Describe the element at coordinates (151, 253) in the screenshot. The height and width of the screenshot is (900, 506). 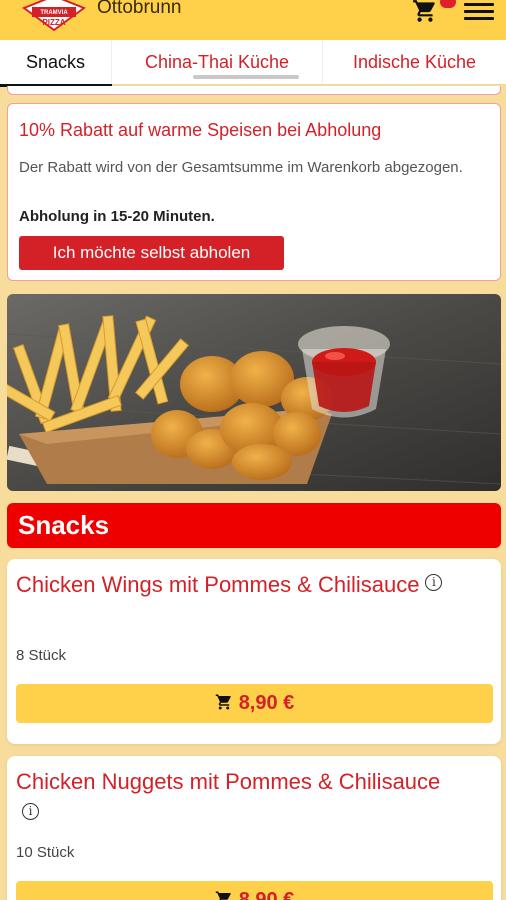
I see `self-pickup-button: Ich möchte selbst abholen` at that location.